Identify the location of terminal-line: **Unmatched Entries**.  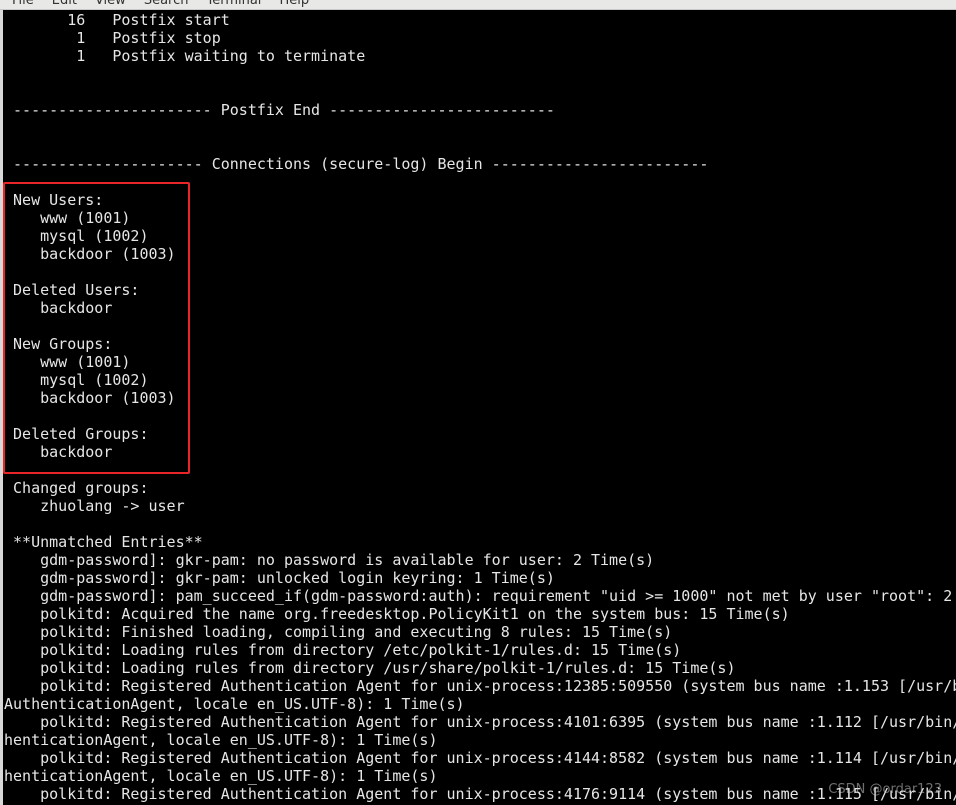
(103, 542).